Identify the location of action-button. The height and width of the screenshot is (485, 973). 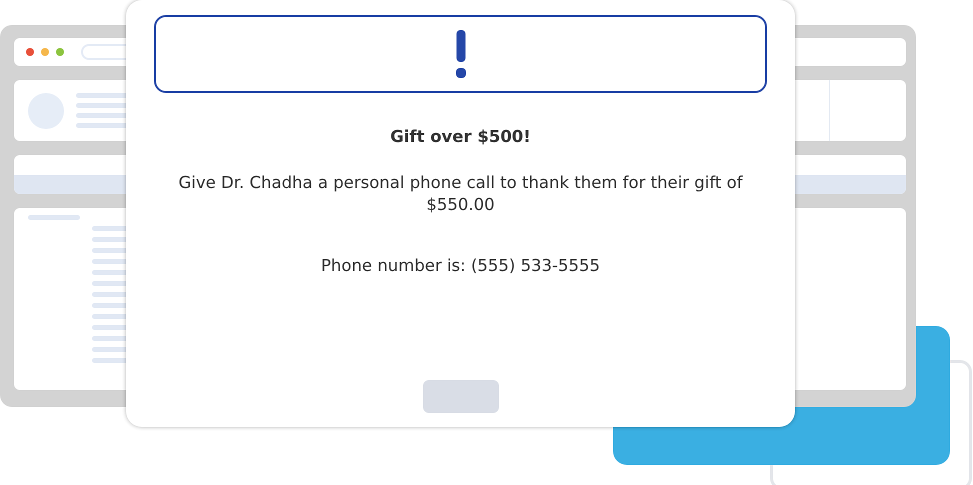
(460, 396).